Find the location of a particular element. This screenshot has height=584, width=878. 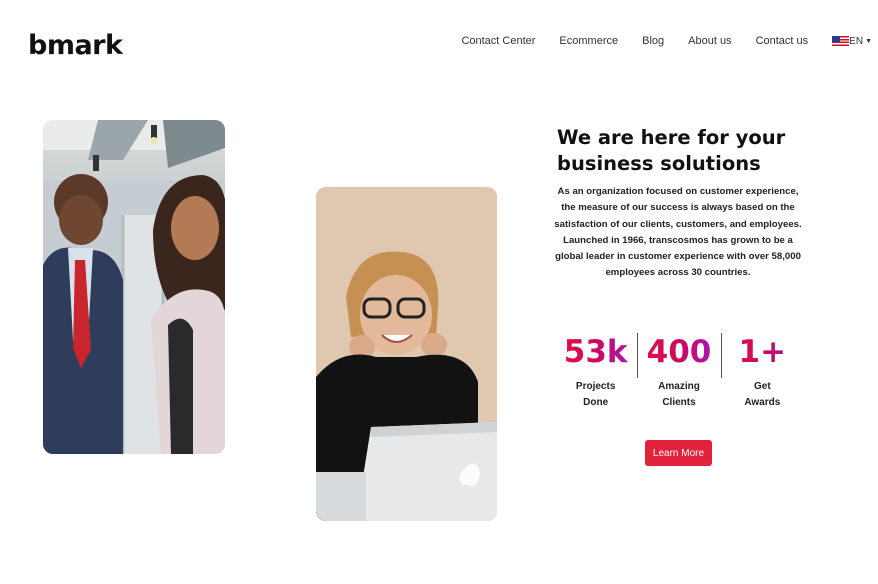

us-flag-icon is located at coordinates (841, 41).